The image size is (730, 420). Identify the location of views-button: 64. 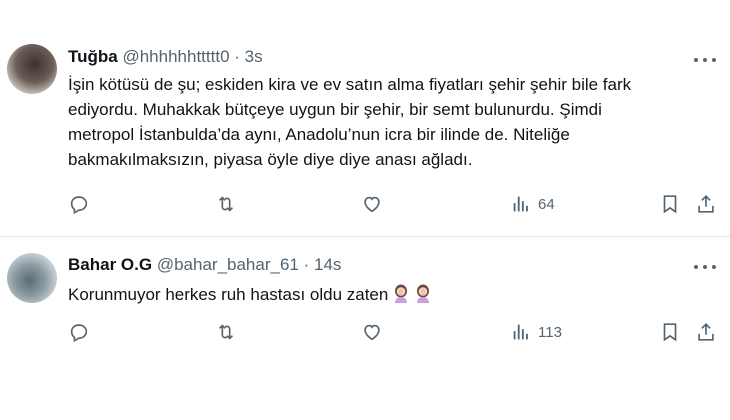
(532, 204).